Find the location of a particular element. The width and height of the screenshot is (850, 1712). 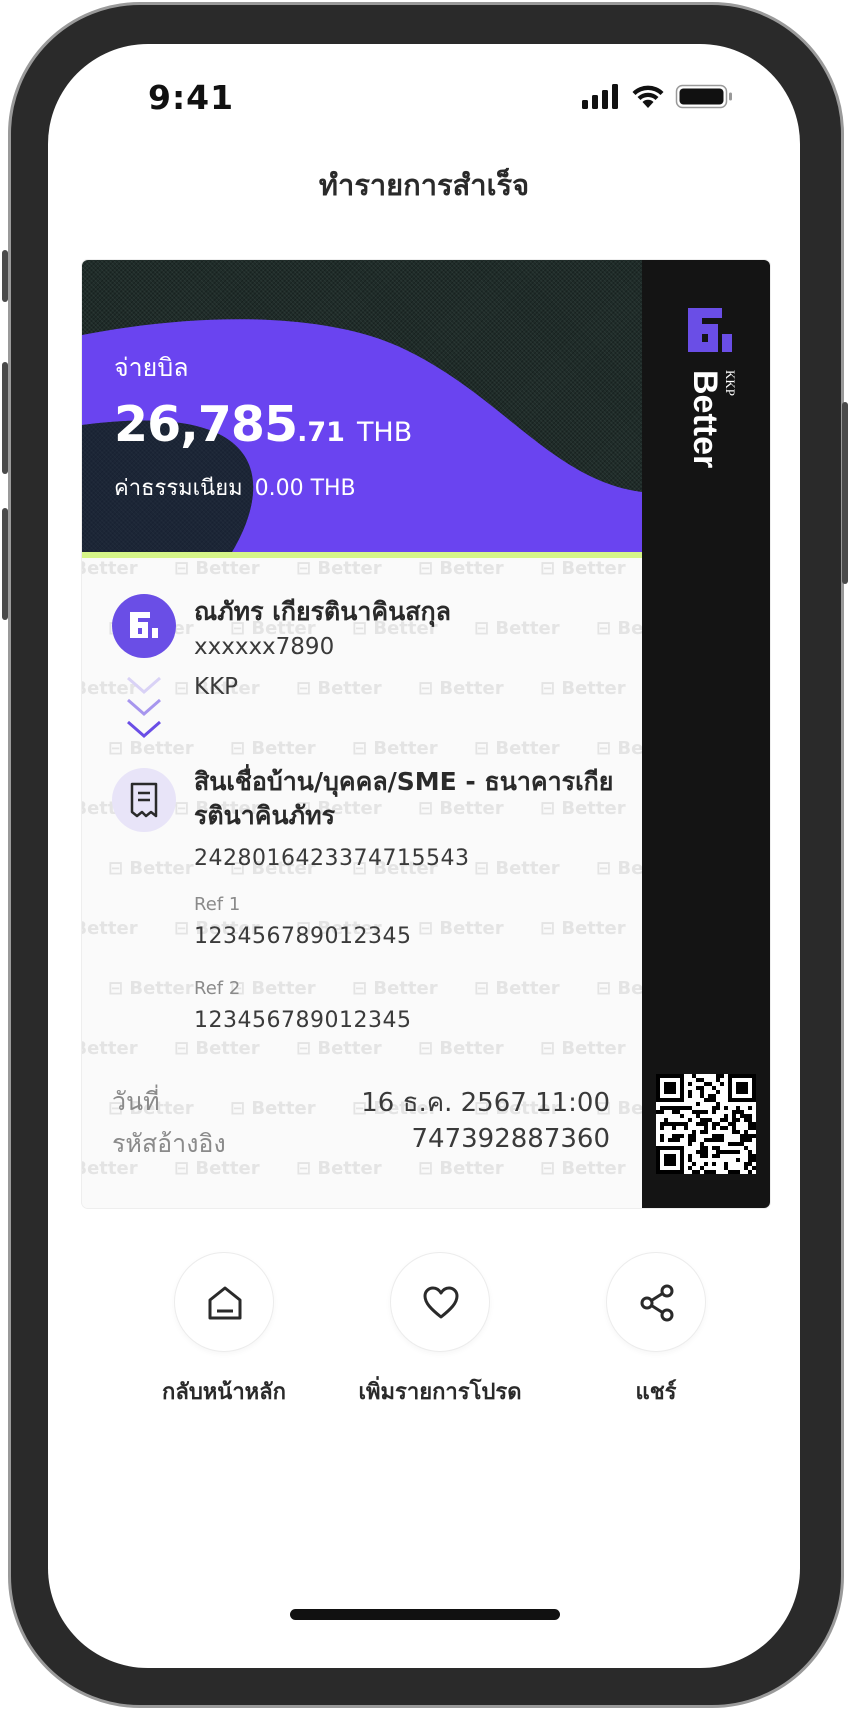

fee-value: 0.00 is located at coordinates (279, 488).